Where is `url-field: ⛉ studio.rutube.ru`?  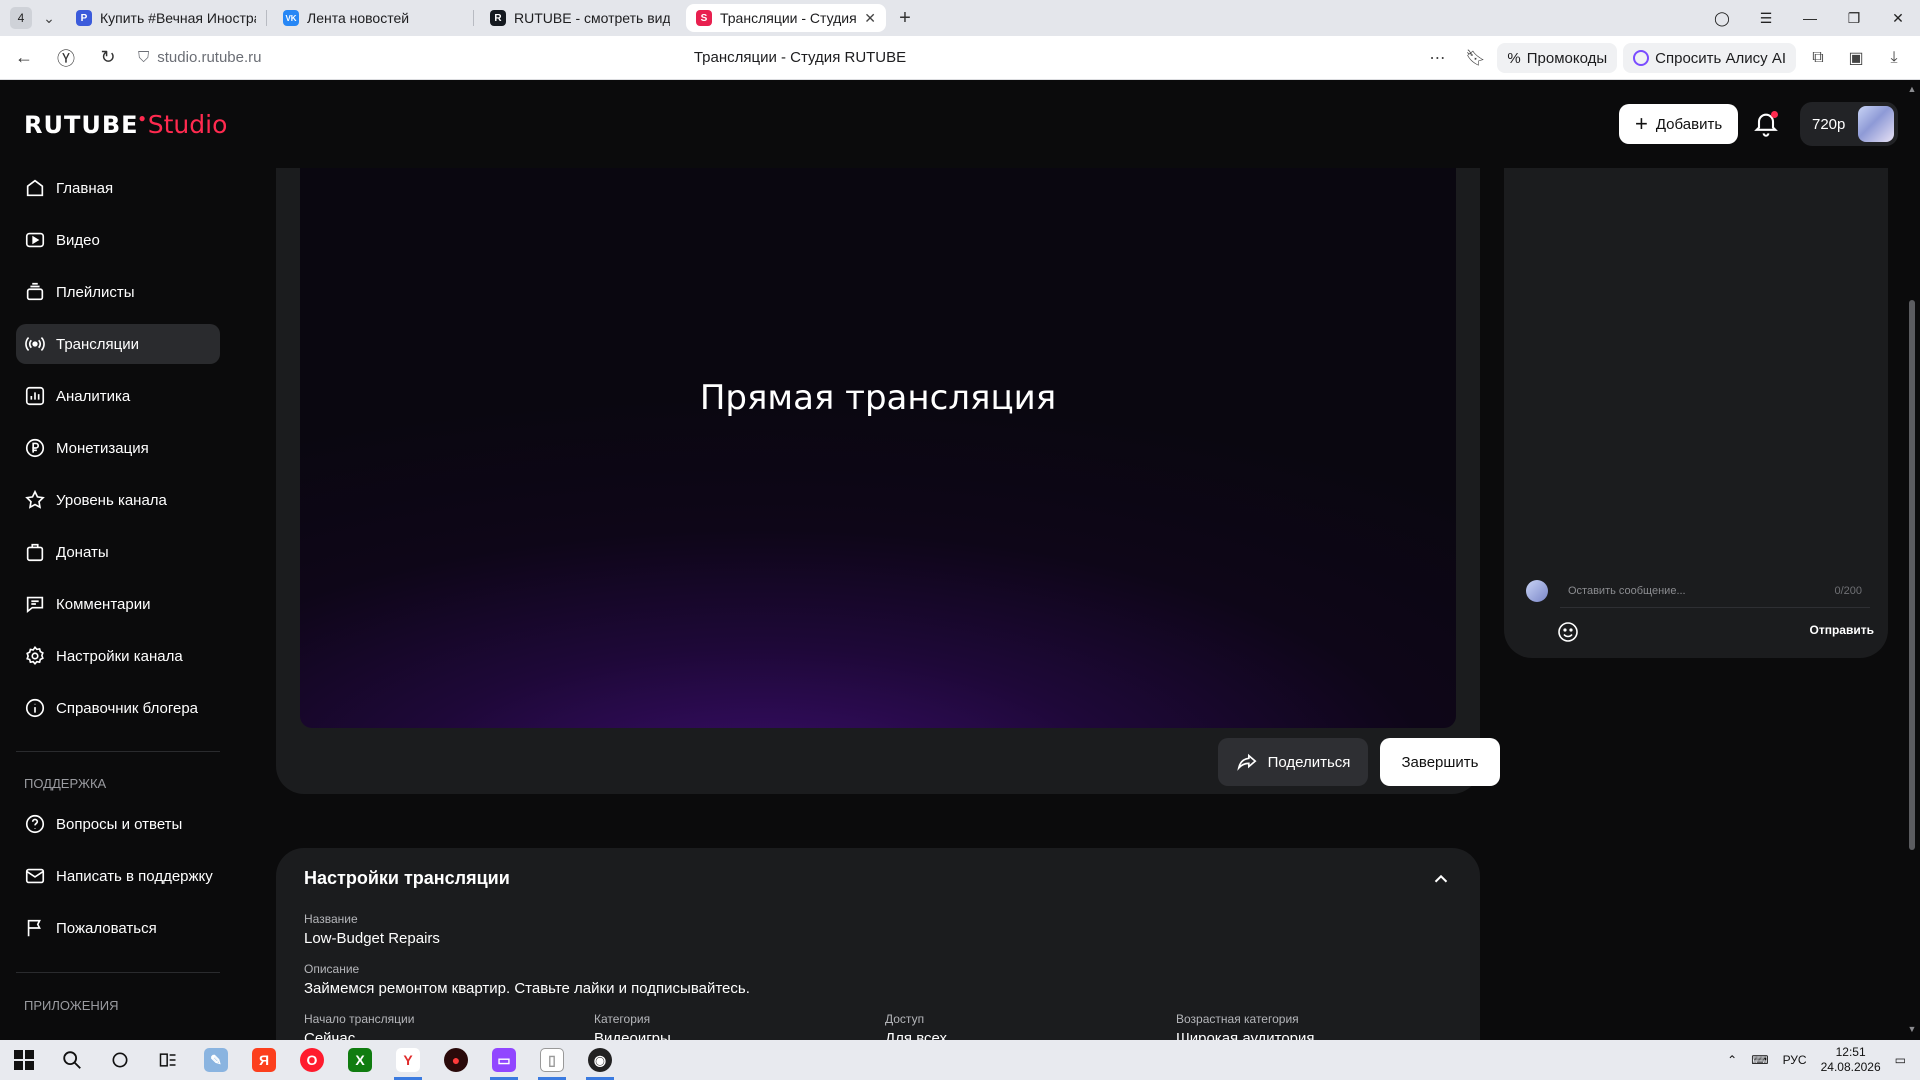
url-field: ⛉ studio.rutube.ru is located at coordinates (200, 57).